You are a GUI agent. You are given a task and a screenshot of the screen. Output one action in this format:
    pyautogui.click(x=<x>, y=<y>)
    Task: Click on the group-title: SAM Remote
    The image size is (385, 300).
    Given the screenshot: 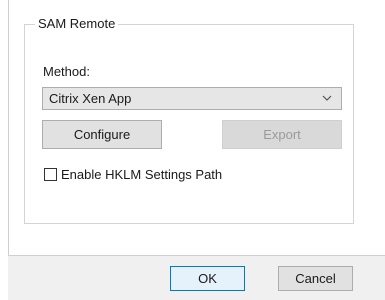 What is the action you would take?
    pyautogui.click(x=77, y=24)
    